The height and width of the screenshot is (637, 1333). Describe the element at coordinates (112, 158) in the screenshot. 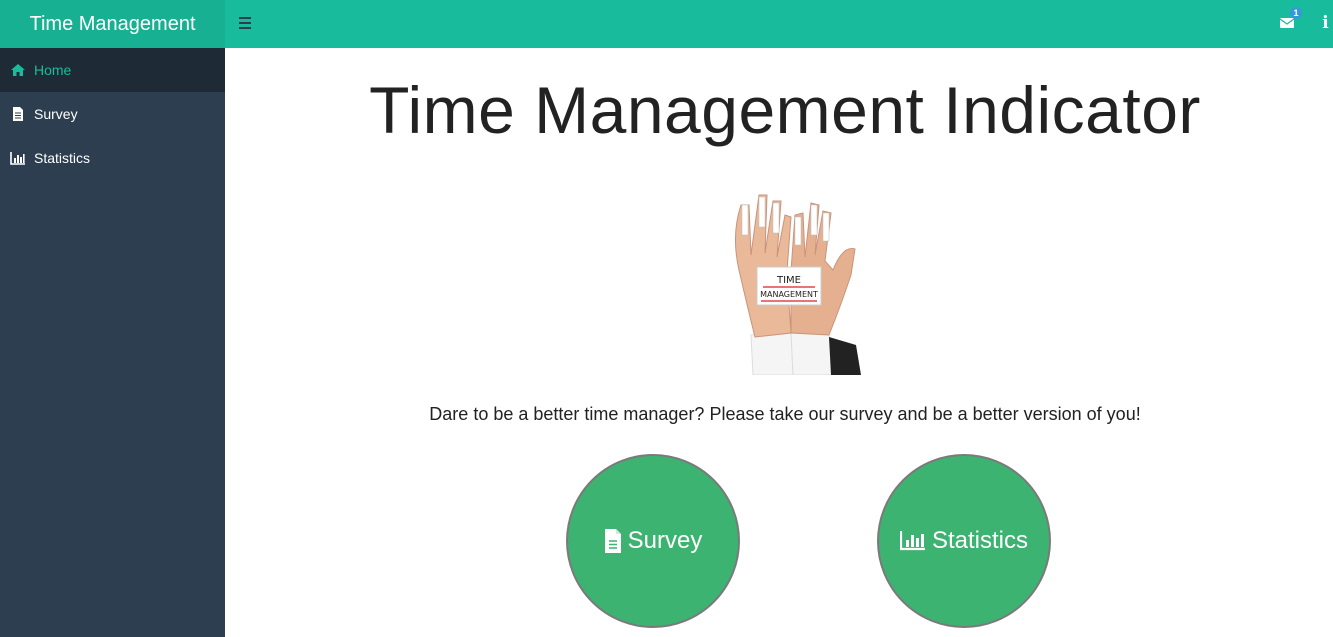

I see `sidebar-item-statistics: Statistics` at that location.